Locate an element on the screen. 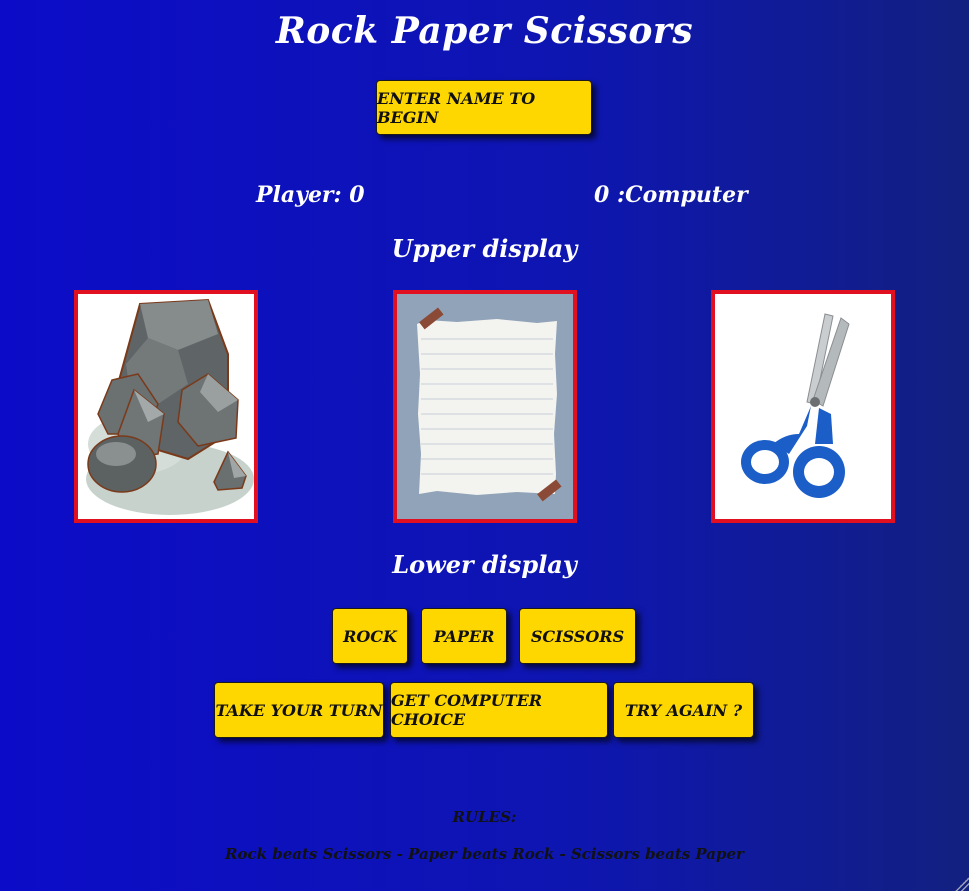 The width and height of the screenshot is (969, 891). lower-display-label: Lower display is located at coordinates (484, 564).